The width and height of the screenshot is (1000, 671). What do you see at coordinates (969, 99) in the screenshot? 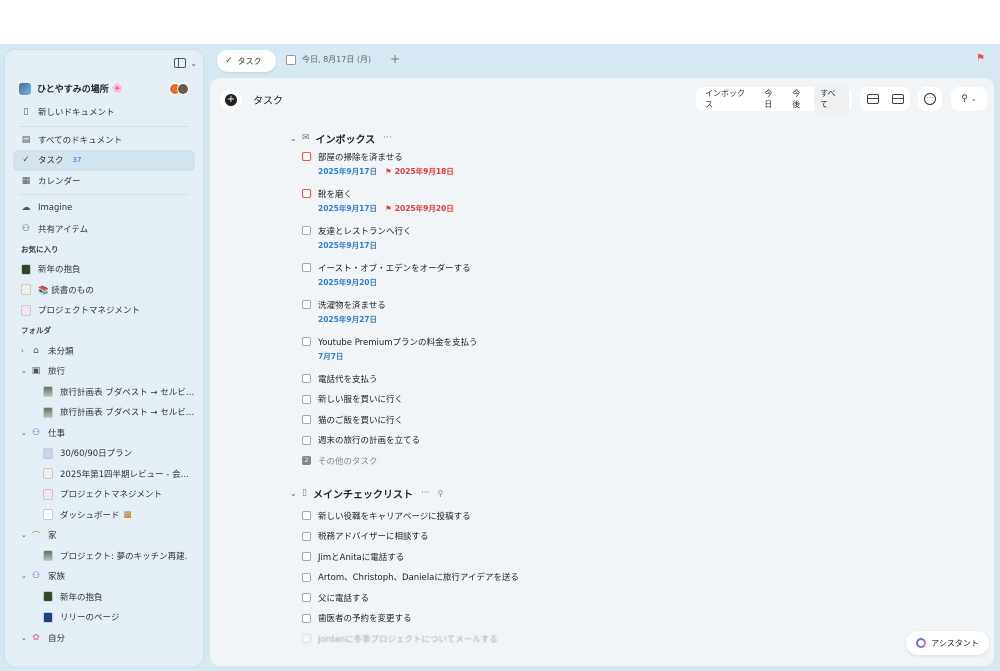
I see `search-button: ⚲ ⌄` at bounding box center [969, 99].